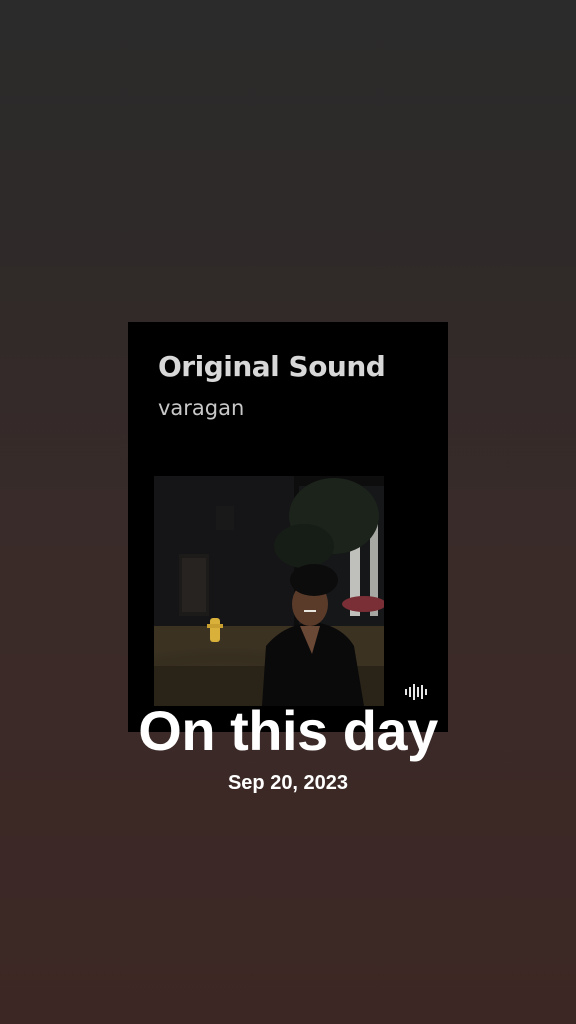  I want to click on cover-photo, so click(269, 591).